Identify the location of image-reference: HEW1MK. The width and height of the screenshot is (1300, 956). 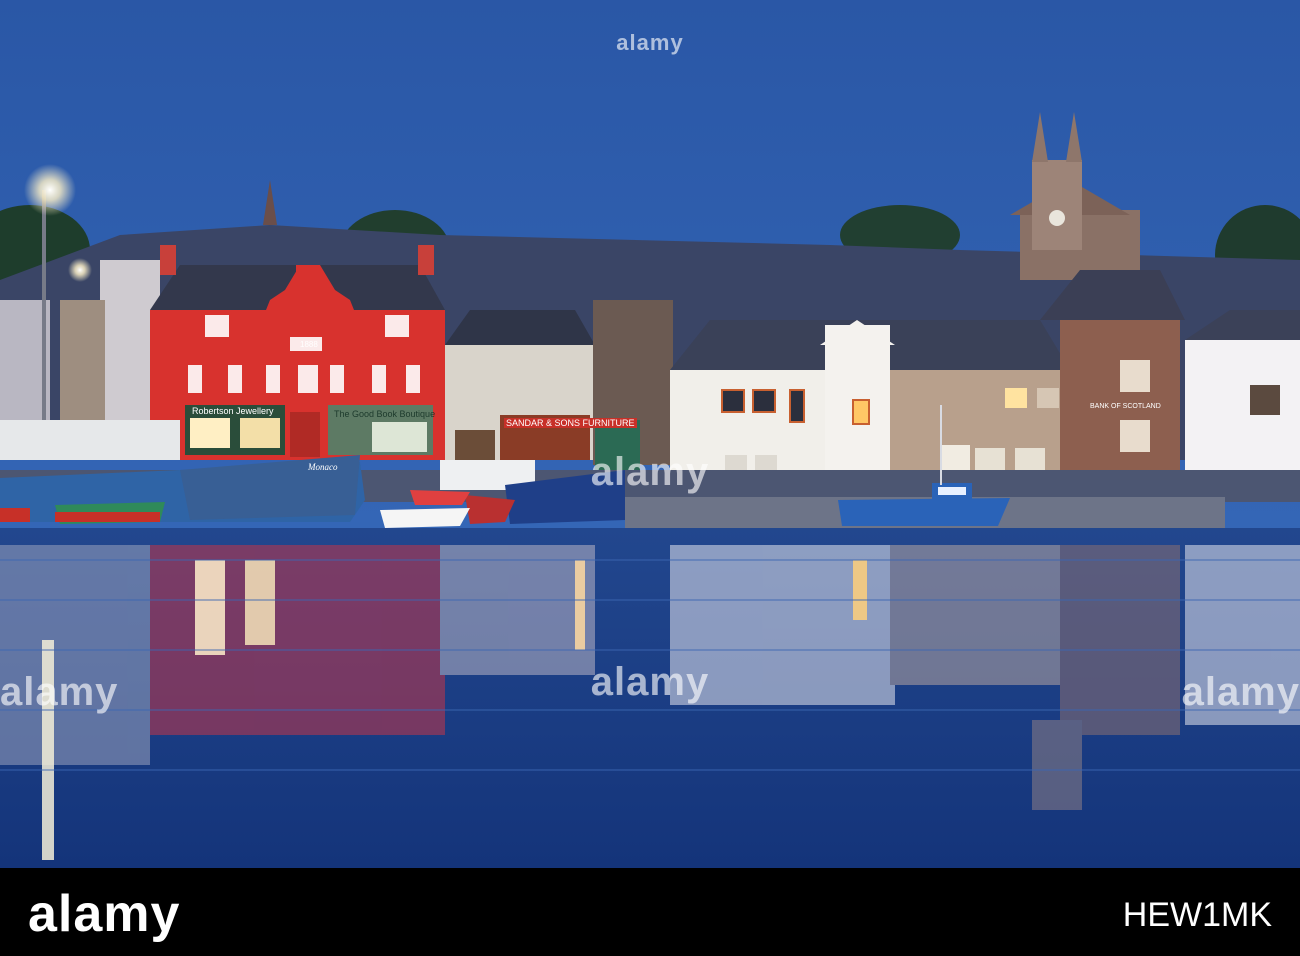
(1197, 915).